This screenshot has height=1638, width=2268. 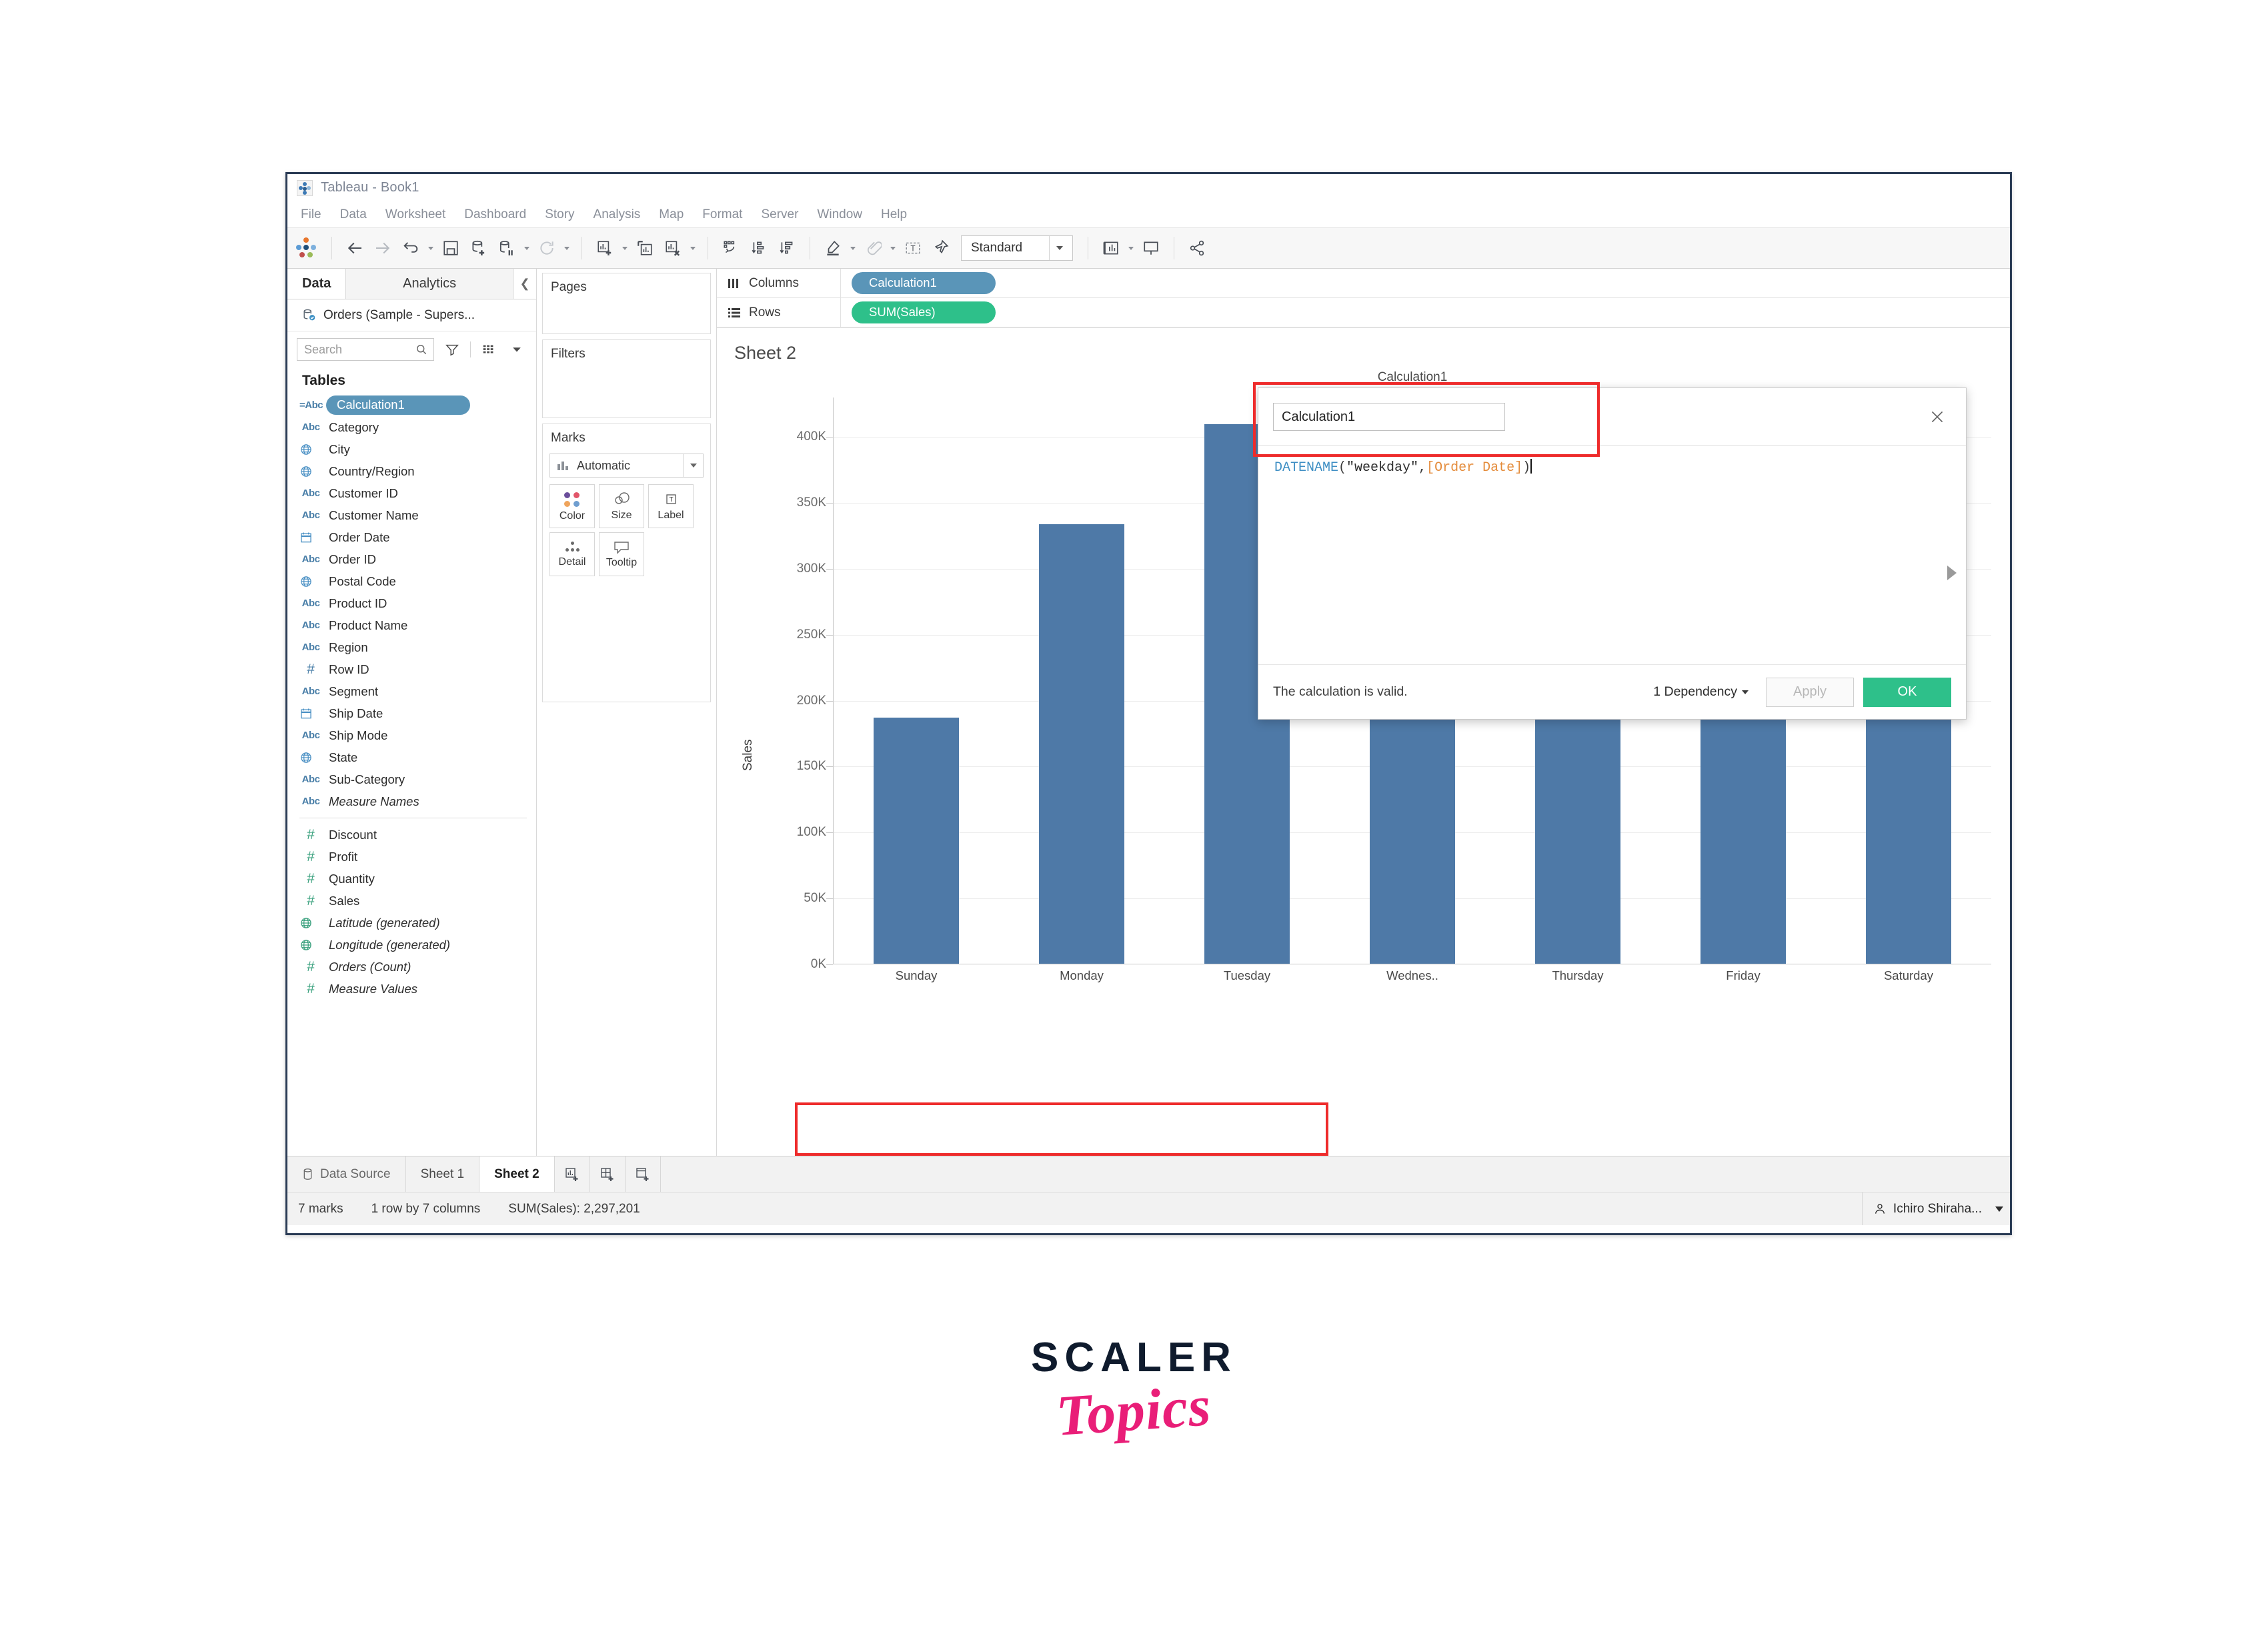 What do you see at coordinates (417, 647) in the screenshot?
I see `field-item: Abc Region` at bounding box center [417, 647].